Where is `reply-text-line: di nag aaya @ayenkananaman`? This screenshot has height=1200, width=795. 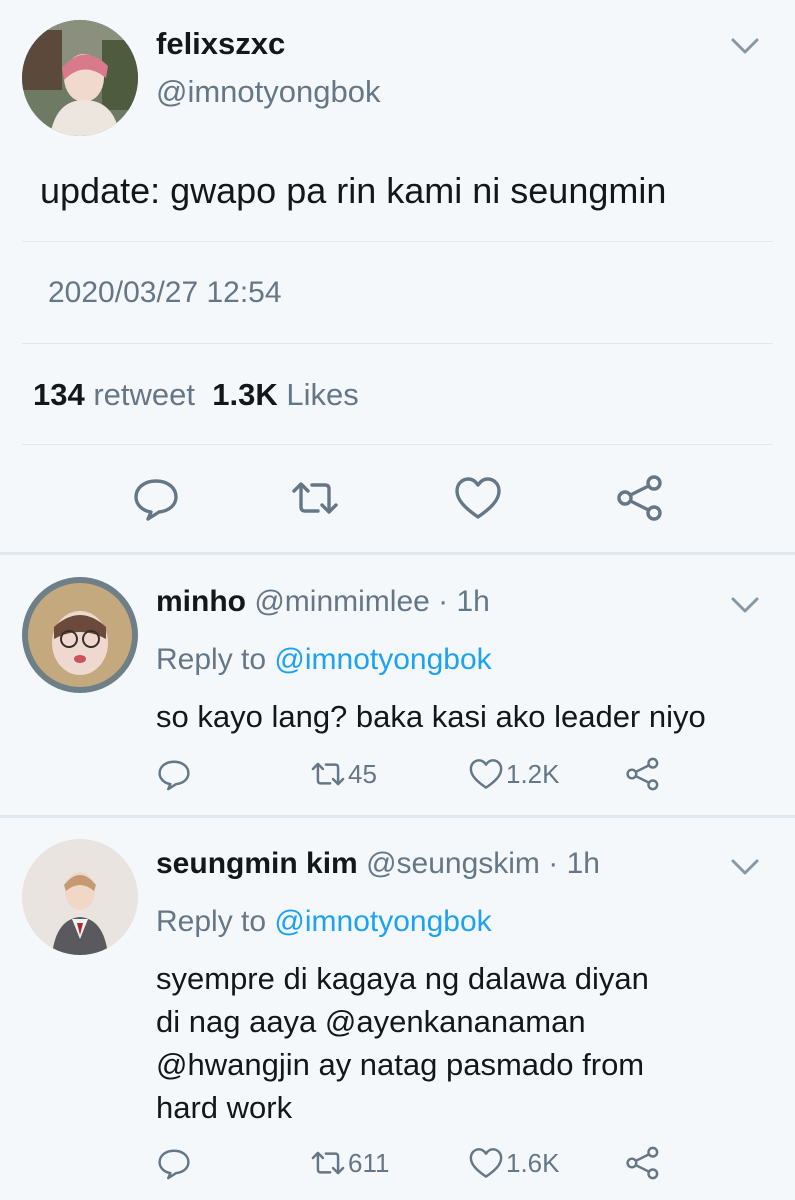
reply-text-line: di nag aaya @ayenkananaman is located at coordinates (371, 1021).